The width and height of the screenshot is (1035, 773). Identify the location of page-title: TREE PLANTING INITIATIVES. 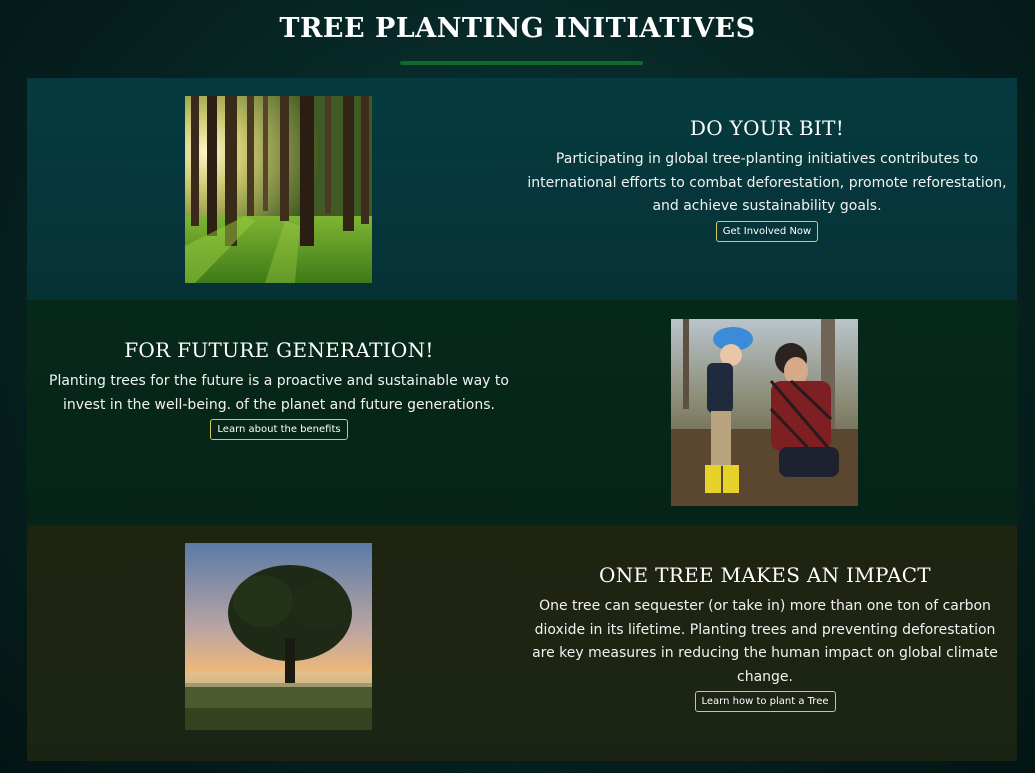
(517, 28).